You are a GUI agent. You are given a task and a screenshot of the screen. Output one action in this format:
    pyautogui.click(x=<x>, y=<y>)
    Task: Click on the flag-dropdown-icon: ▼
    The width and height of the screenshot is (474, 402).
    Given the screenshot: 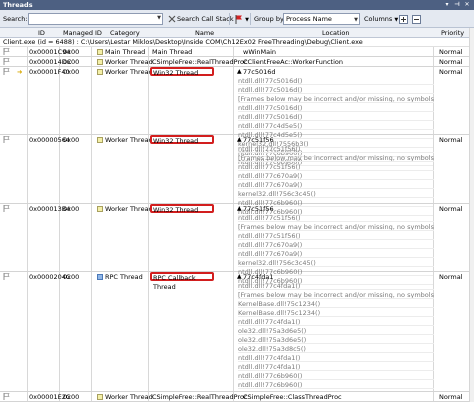 What is the action you would take?
    pyautogui.click(x=247, y=20)
    